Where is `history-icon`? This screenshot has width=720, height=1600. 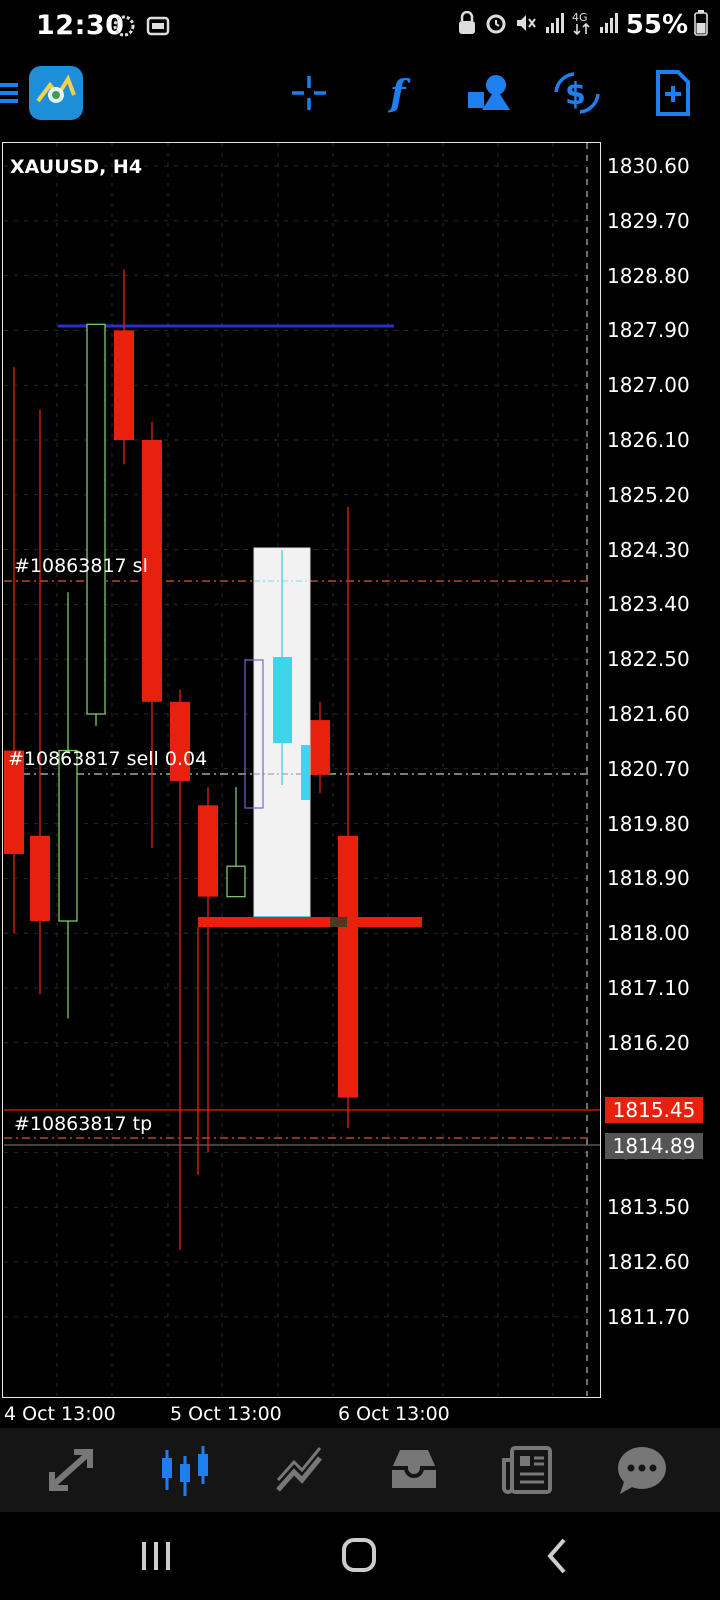
history-icon is located at coordinates (414, 1470).